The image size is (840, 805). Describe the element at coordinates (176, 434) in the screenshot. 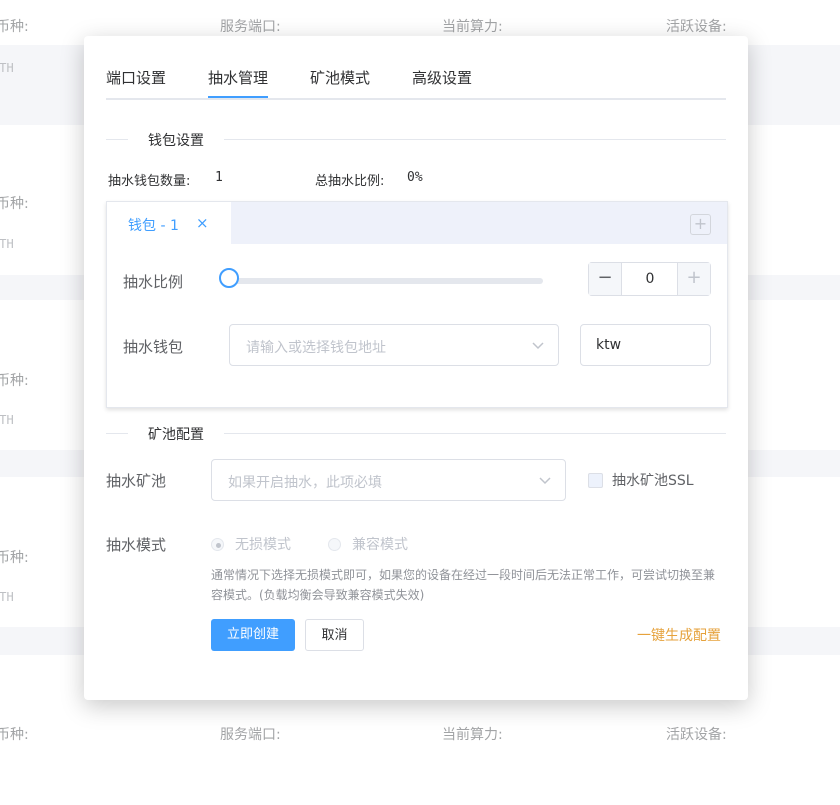

I see `pool-section-title: 矿池配置` at that location.